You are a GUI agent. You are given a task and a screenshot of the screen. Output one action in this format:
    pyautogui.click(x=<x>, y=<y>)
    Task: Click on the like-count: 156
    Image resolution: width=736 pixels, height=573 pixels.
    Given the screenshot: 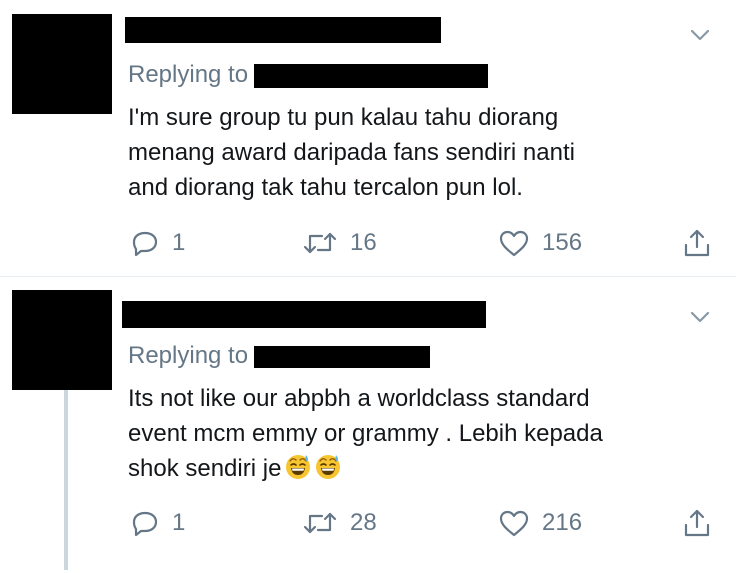 What is the action you would take?
    pyautogui.click(x=562, y=242)
    